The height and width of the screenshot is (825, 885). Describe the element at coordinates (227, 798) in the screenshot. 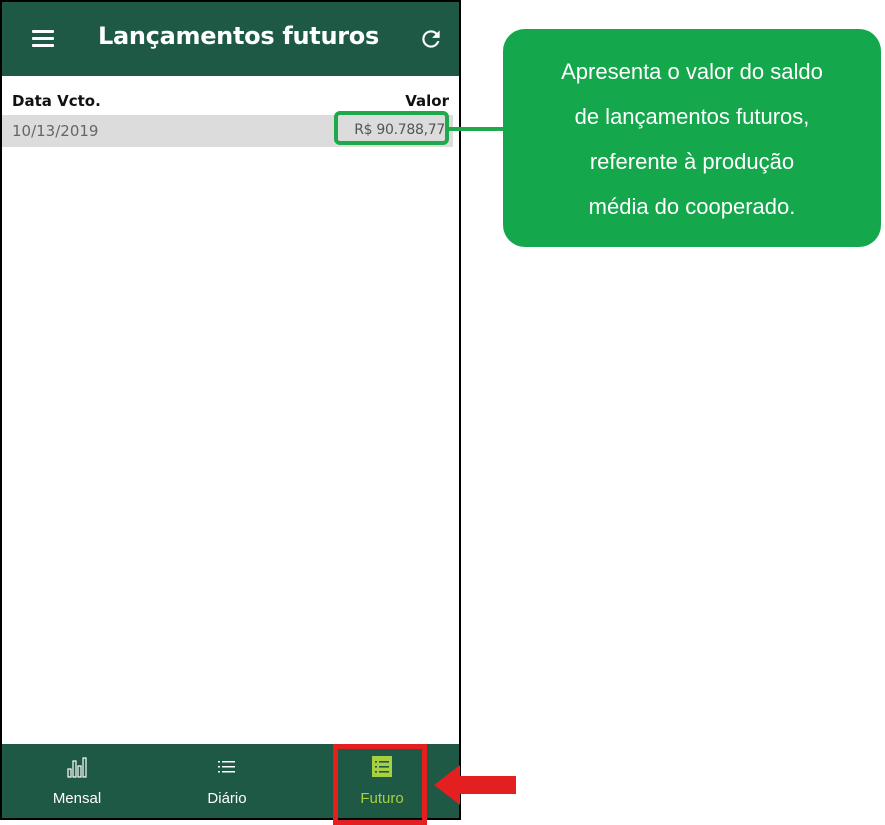

I see `nav-label-diario: Diário` at that location.